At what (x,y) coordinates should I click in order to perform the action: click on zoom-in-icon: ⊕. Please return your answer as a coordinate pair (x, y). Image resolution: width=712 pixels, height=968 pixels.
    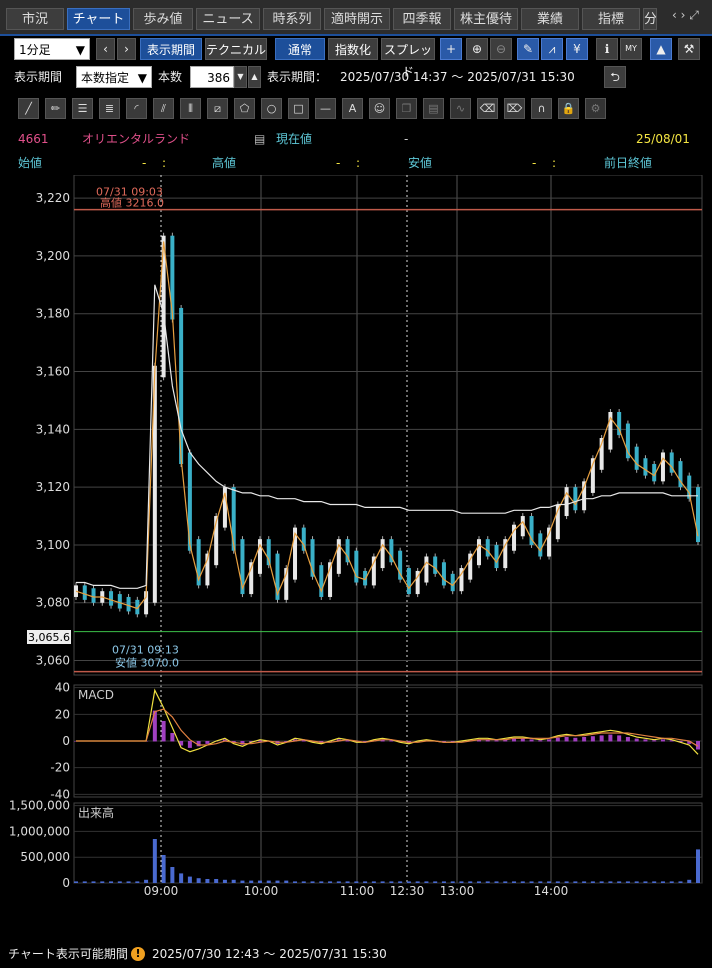
    Looking at the image, I should click on (477, 49).